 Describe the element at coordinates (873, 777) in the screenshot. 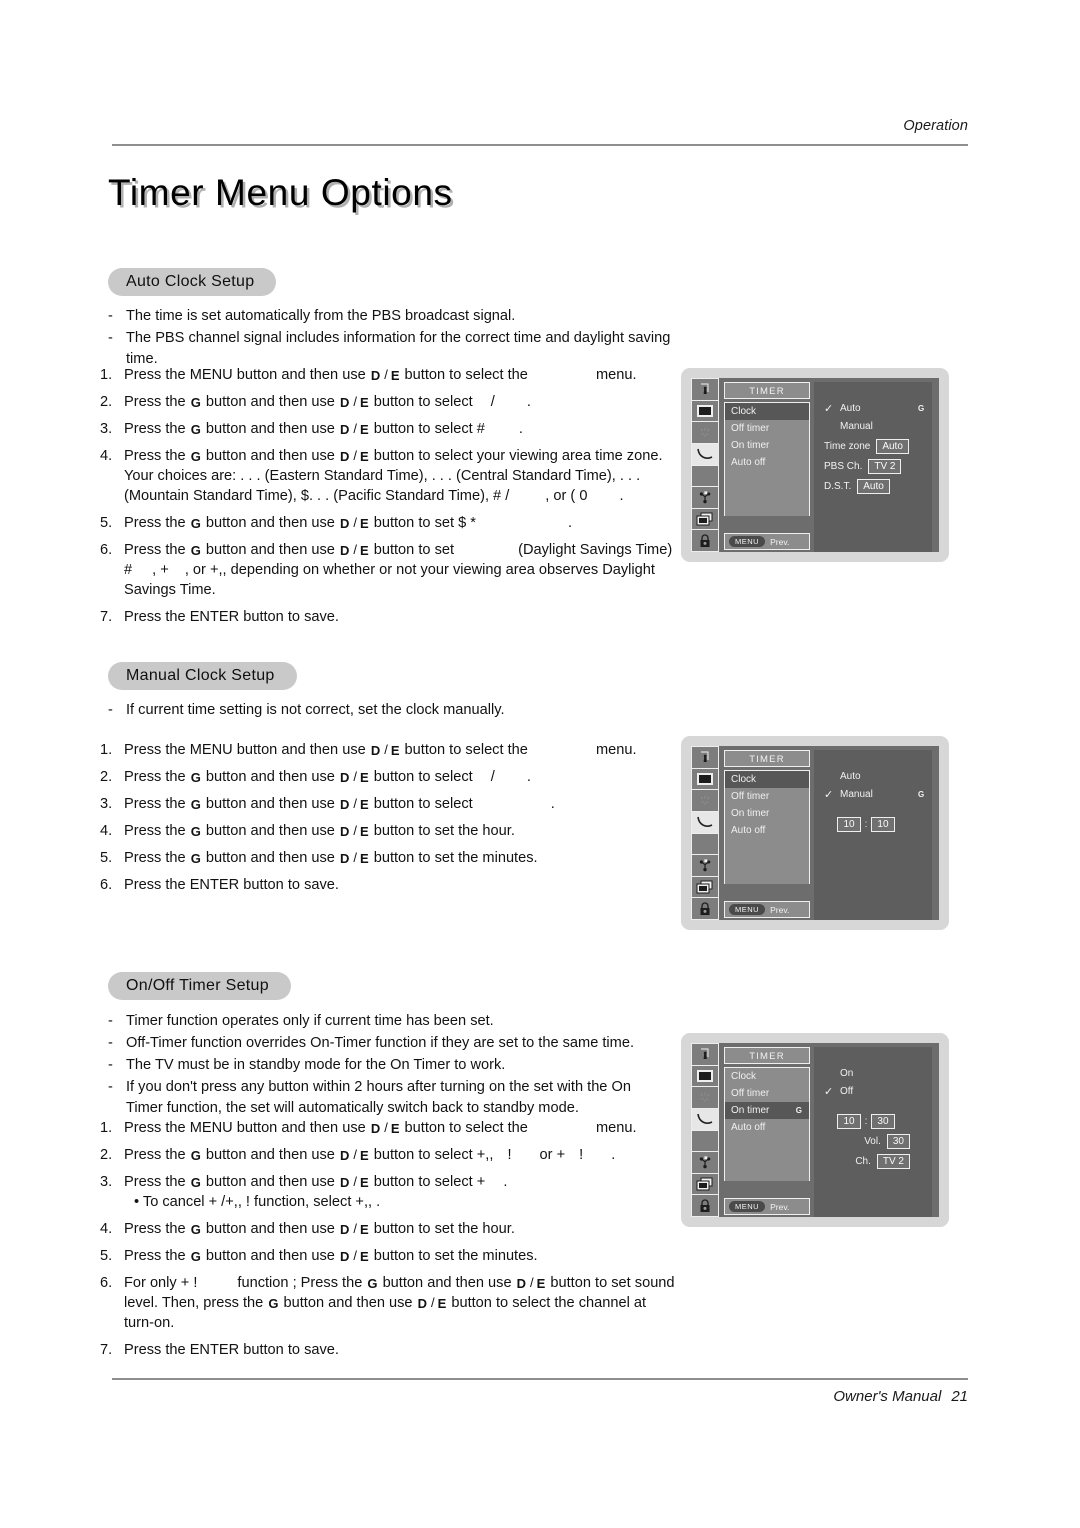

I see `osd-option: Auto` at that location.